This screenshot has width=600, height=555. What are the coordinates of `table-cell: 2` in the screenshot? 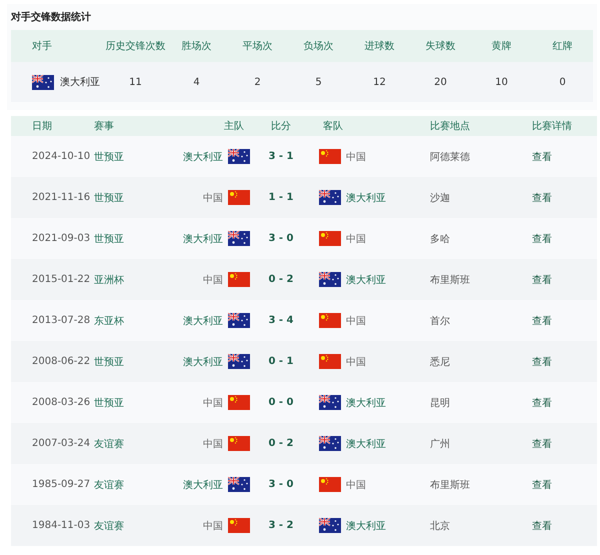 It's located at (257, 82).